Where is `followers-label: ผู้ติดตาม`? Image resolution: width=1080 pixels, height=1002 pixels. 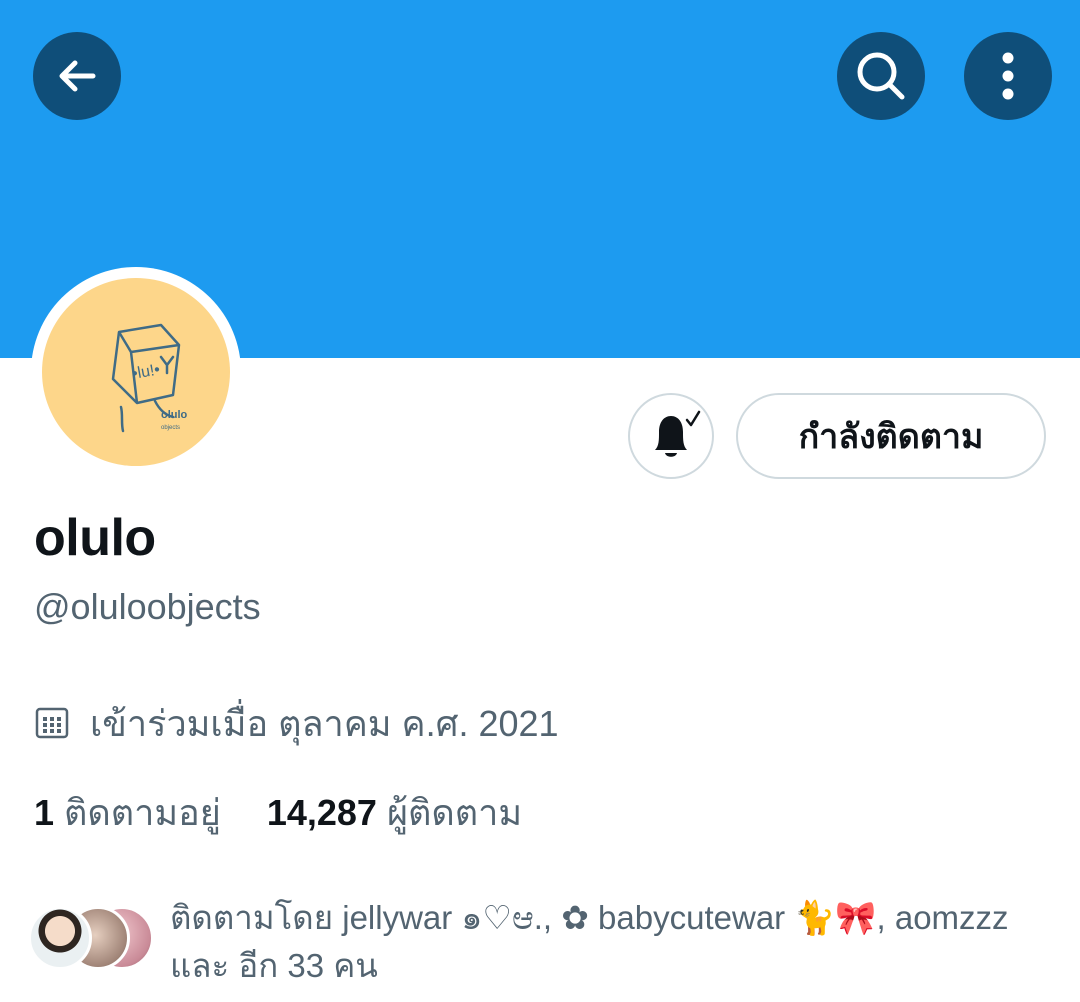
followers-label: ผู้ติดตาม is located at coordinates (454, 812).